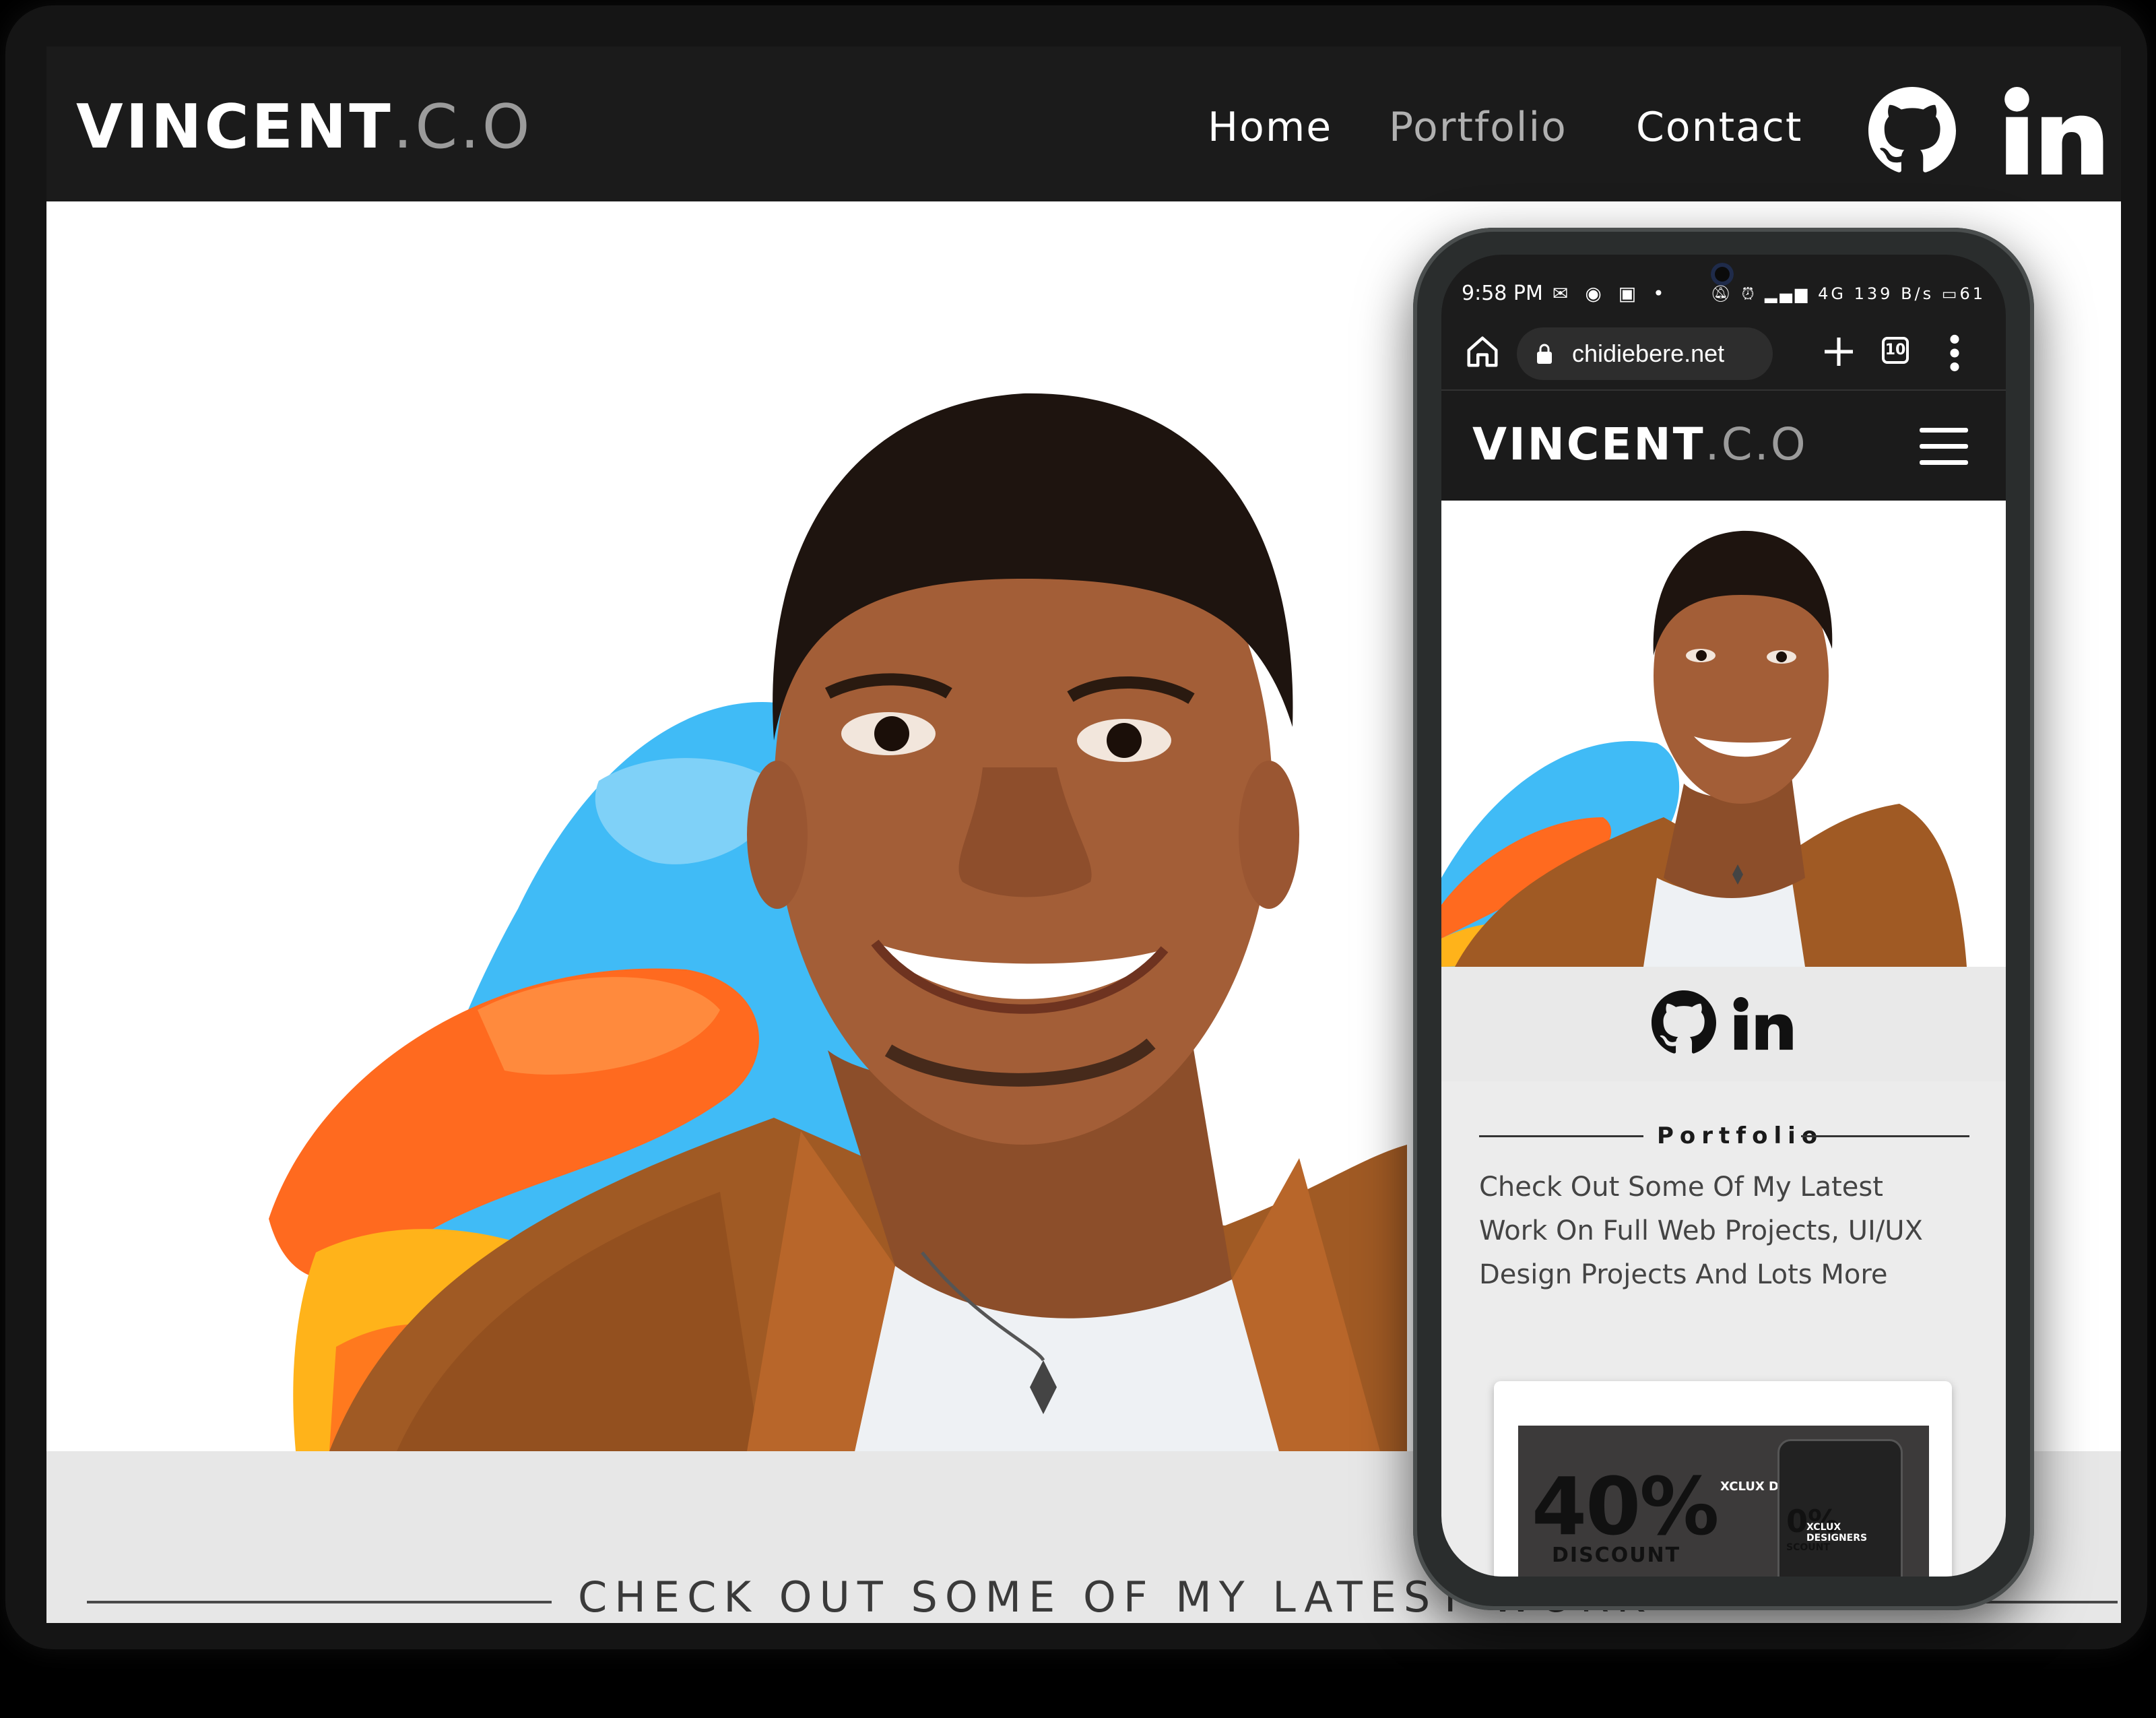  I want to click on status-bar: 9:58 PM ✉ ◉ ▣ • 🔕︎ ⏰︎ ▂▄▆ 4G 139 B/s ▭61, so click(1723, 285).